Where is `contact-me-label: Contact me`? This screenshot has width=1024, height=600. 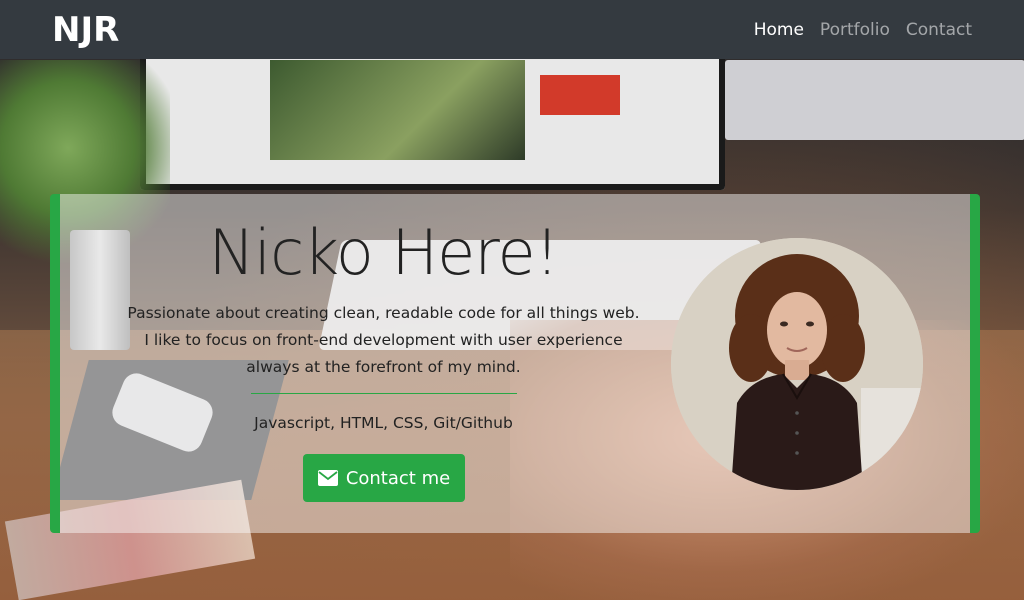 contact-me-label: Contact me is located at coordinates (398, 478).